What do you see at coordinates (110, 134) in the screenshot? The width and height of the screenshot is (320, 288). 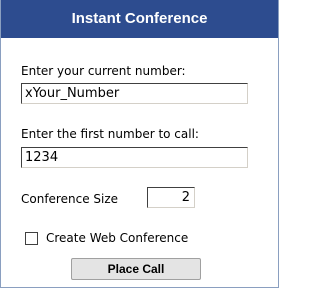 I see `first-number-label: Enter the first number to call:` at bounding box center [110, 134].